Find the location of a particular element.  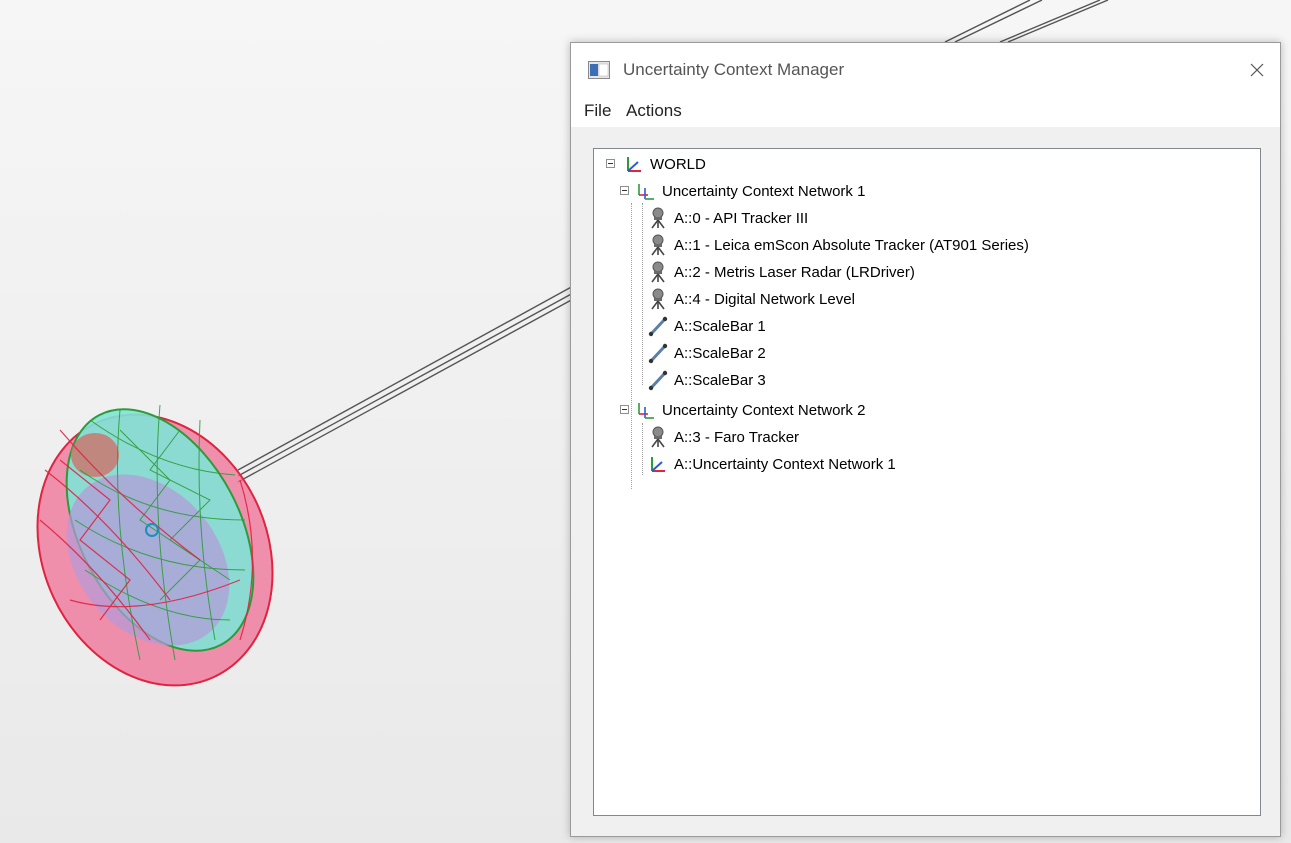

tree-item-label: A::0 - API Tracker III is located at coordinates (741, 218).